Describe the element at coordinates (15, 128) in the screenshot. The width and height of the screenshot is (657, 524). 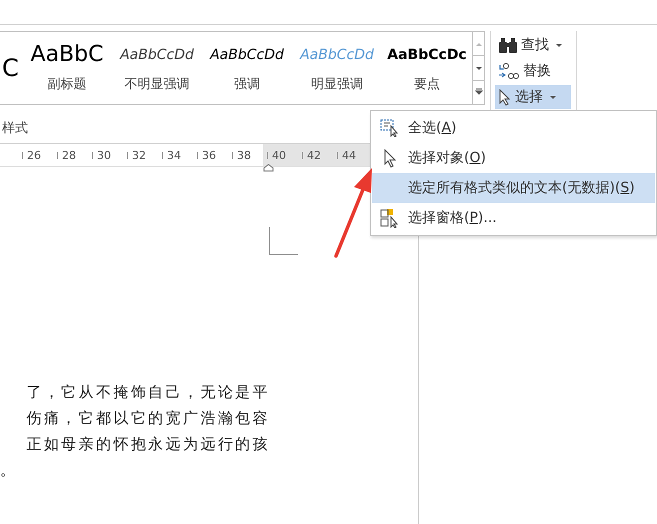
I see `group-label: 样式` at that location.